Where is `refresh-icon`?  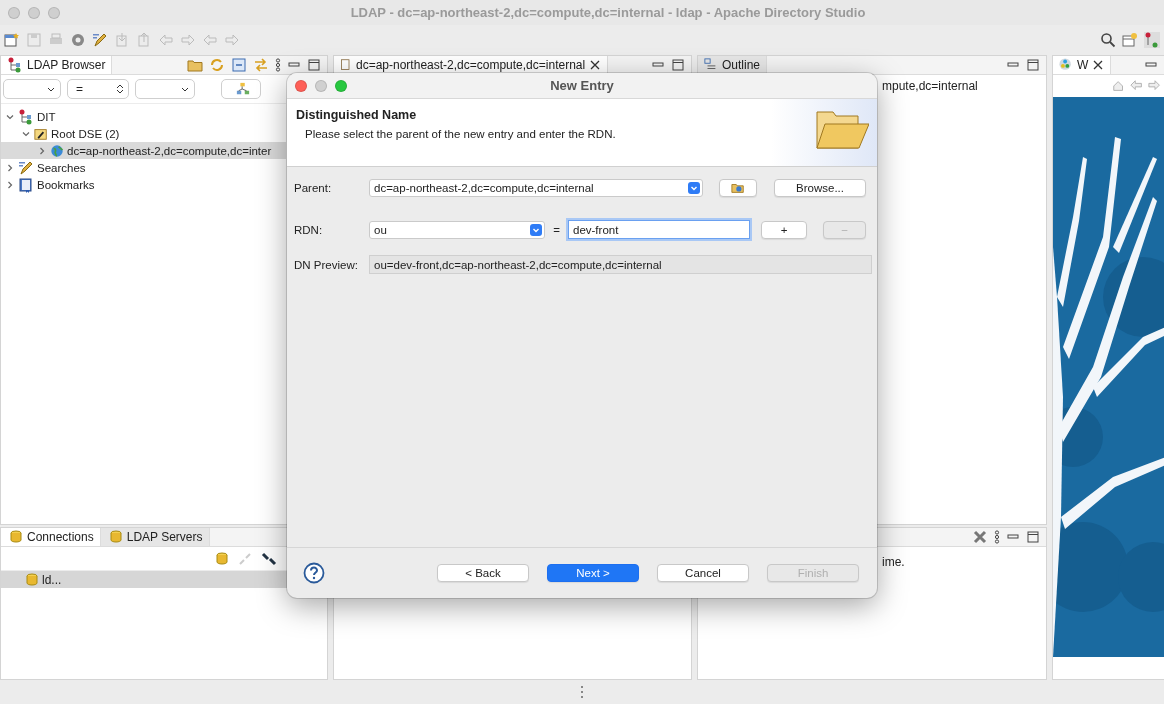 refresh-icon is located at coordinates (217, 65).